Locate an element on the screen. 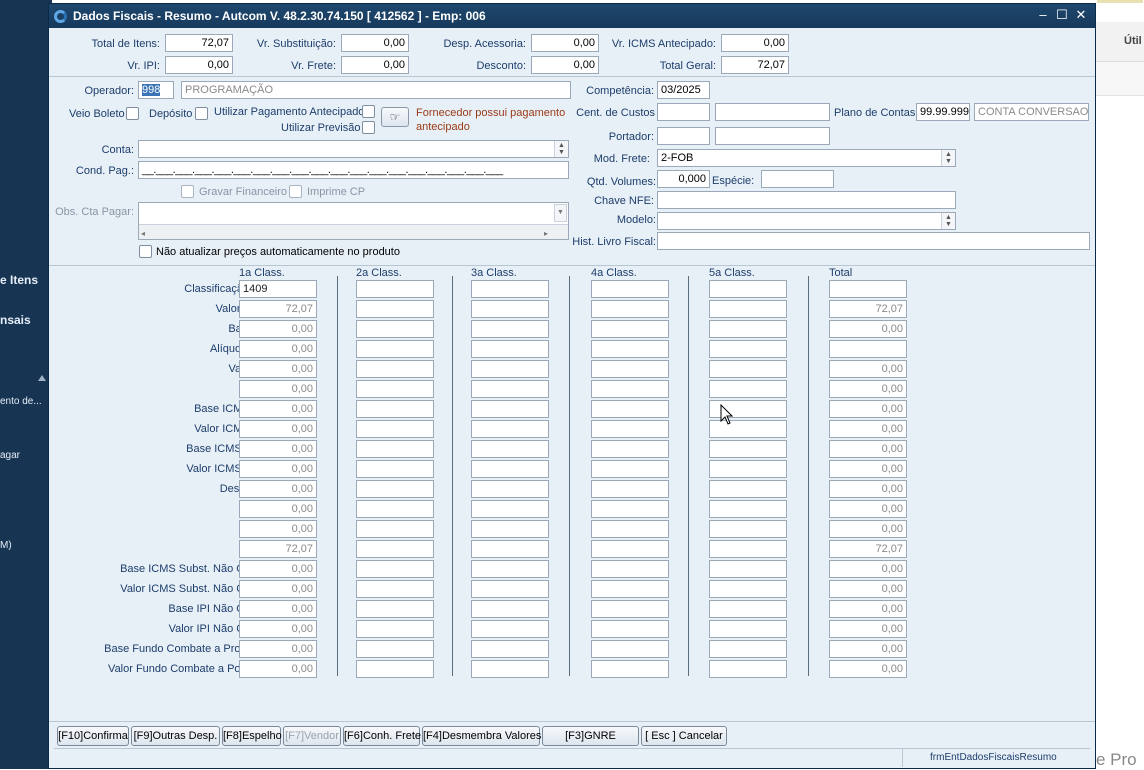 The width and height of the screenshot is (1144, 770). scroll-up-icon is located at coordinates (42, 378).